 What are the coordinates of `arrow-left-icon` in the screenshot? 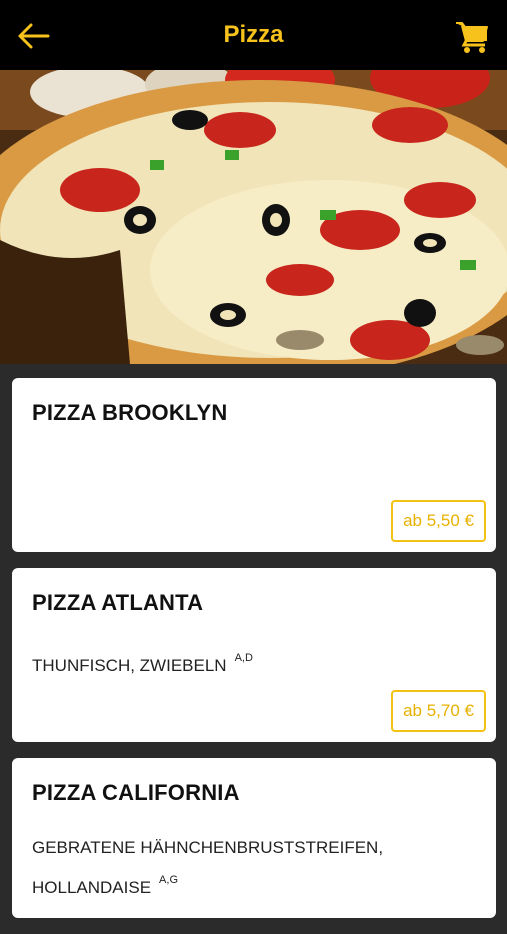 It's located at (34, 36).